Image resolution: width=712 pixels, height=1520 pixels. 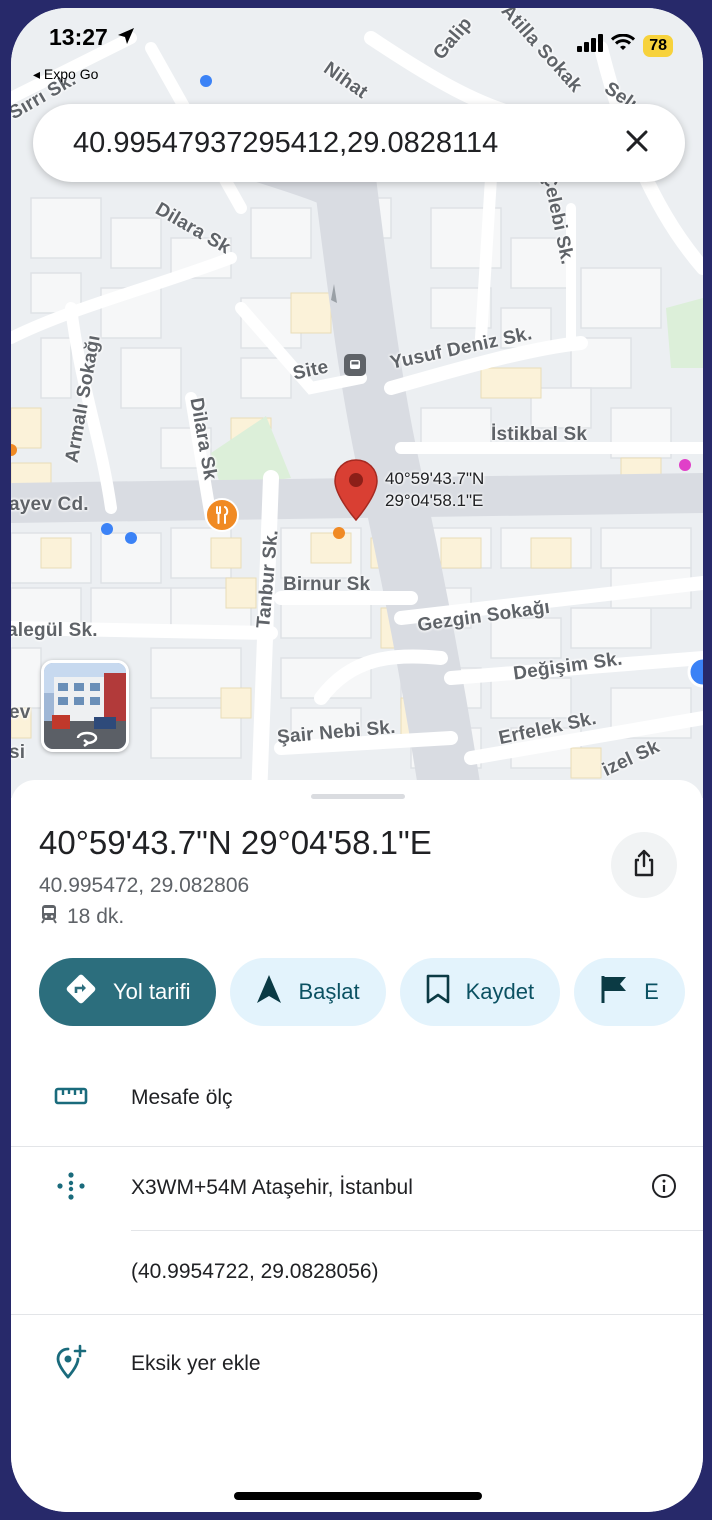 I want to click on street-view-thumbnail, so click(x=85, y=706).